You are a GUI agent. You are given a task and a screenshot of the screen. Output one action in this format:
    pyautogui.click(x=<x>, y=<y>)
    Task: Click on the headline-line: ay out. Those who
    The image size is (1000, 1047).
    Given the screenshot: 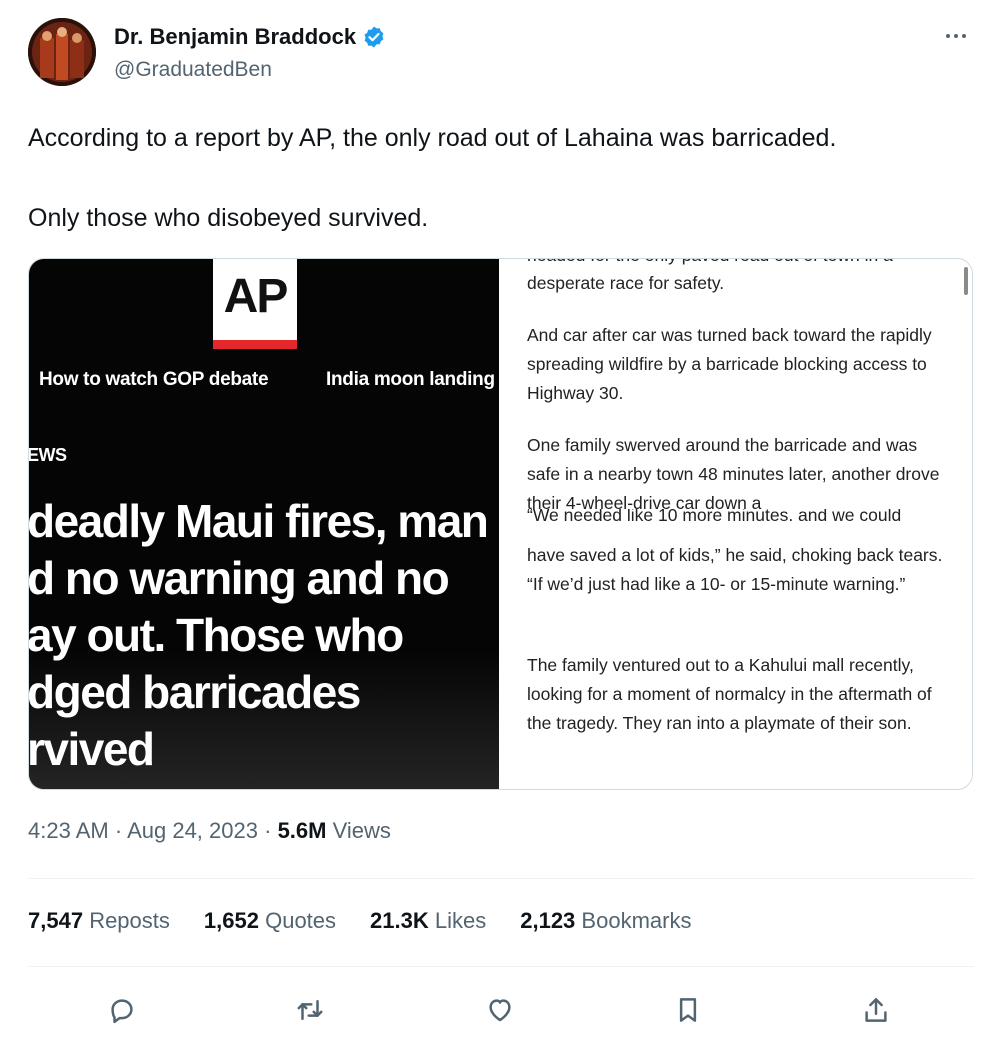 What is the action you would take?
    pyautogui.click(x=216, y=635)
    